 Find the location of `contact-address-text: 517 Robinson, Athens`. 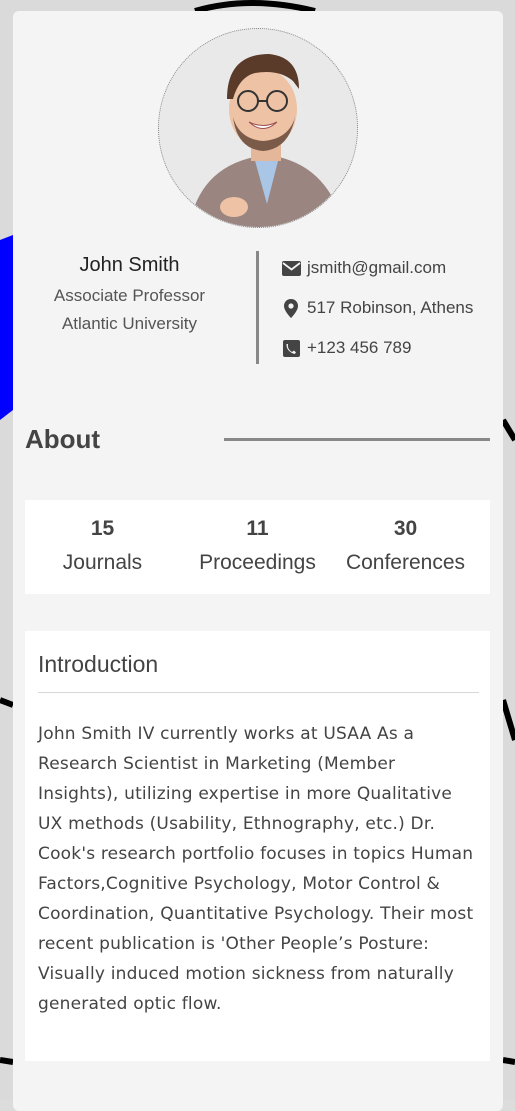

contact-address-text: 517 Robinson, Athens is located at coordinates (390, 307).